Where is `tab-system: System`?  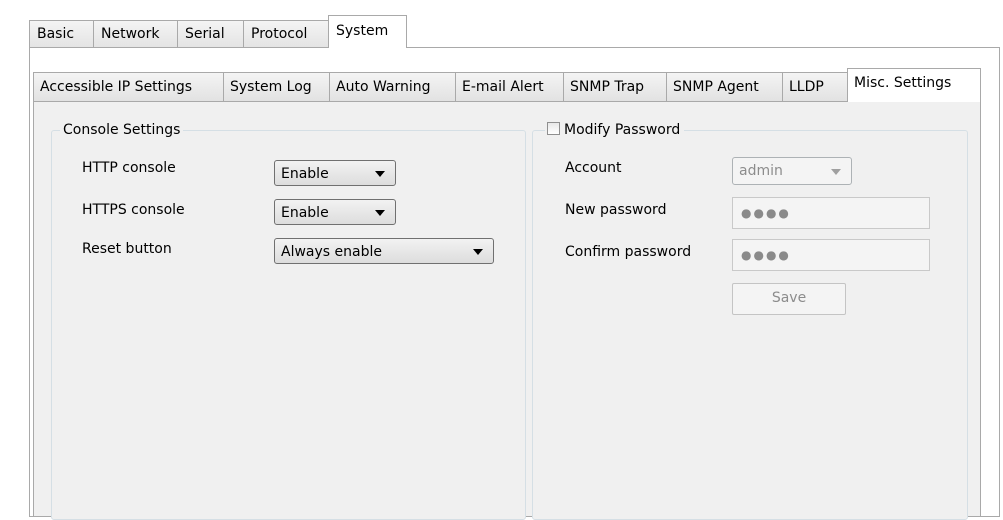 tab-system: System is located at coordinates (367, 31).